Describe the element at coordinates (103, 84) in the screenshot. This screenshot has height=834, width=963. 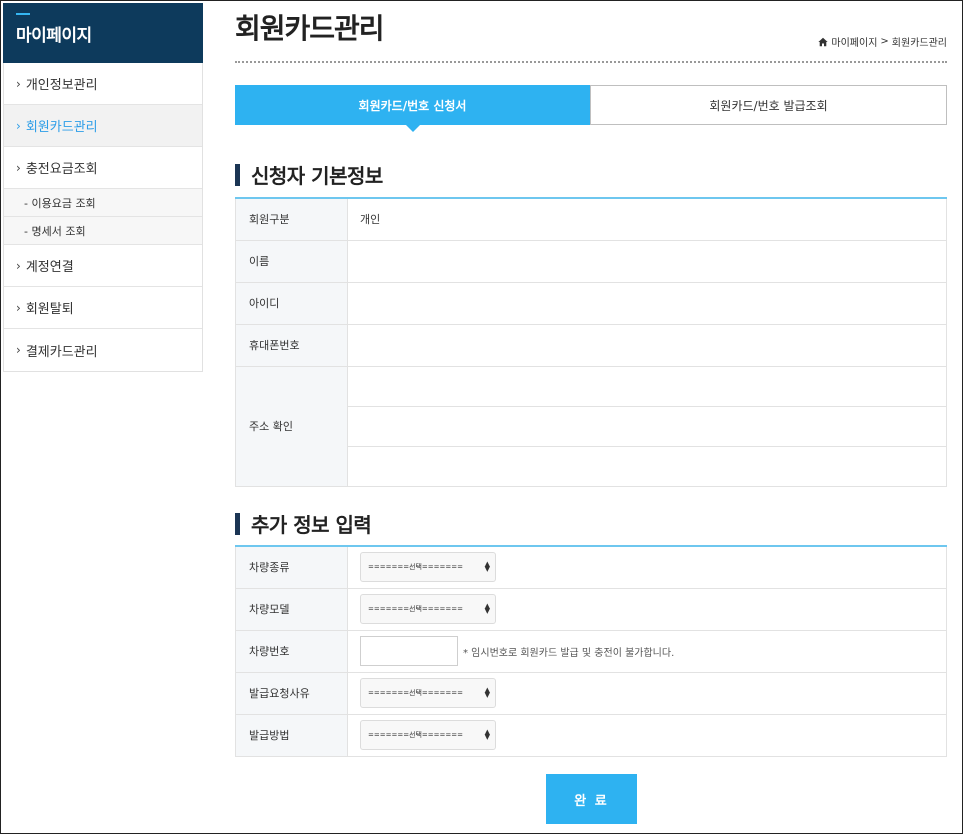
I see `sidebar-item-personal-info: › 개인정보관리` at that location.